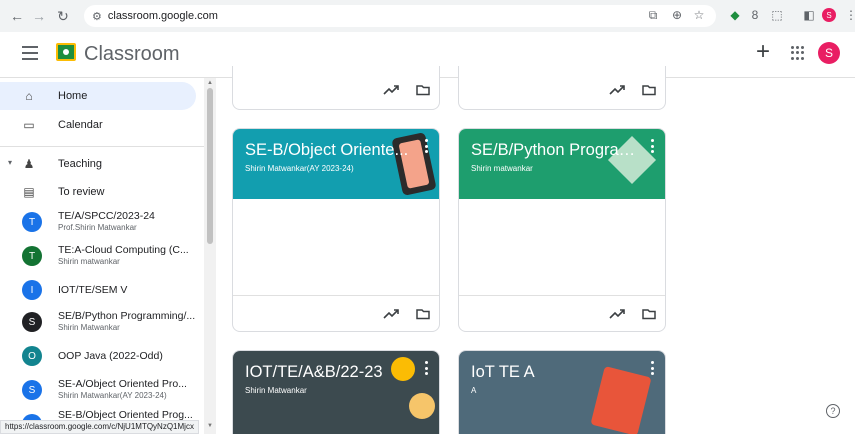 This screenshot has height=434, width=855. What do you see at coordinates (848, 15) in the screenshot?
I see `browser-menu-icon: ⋮` at bounding box center [848, 15].